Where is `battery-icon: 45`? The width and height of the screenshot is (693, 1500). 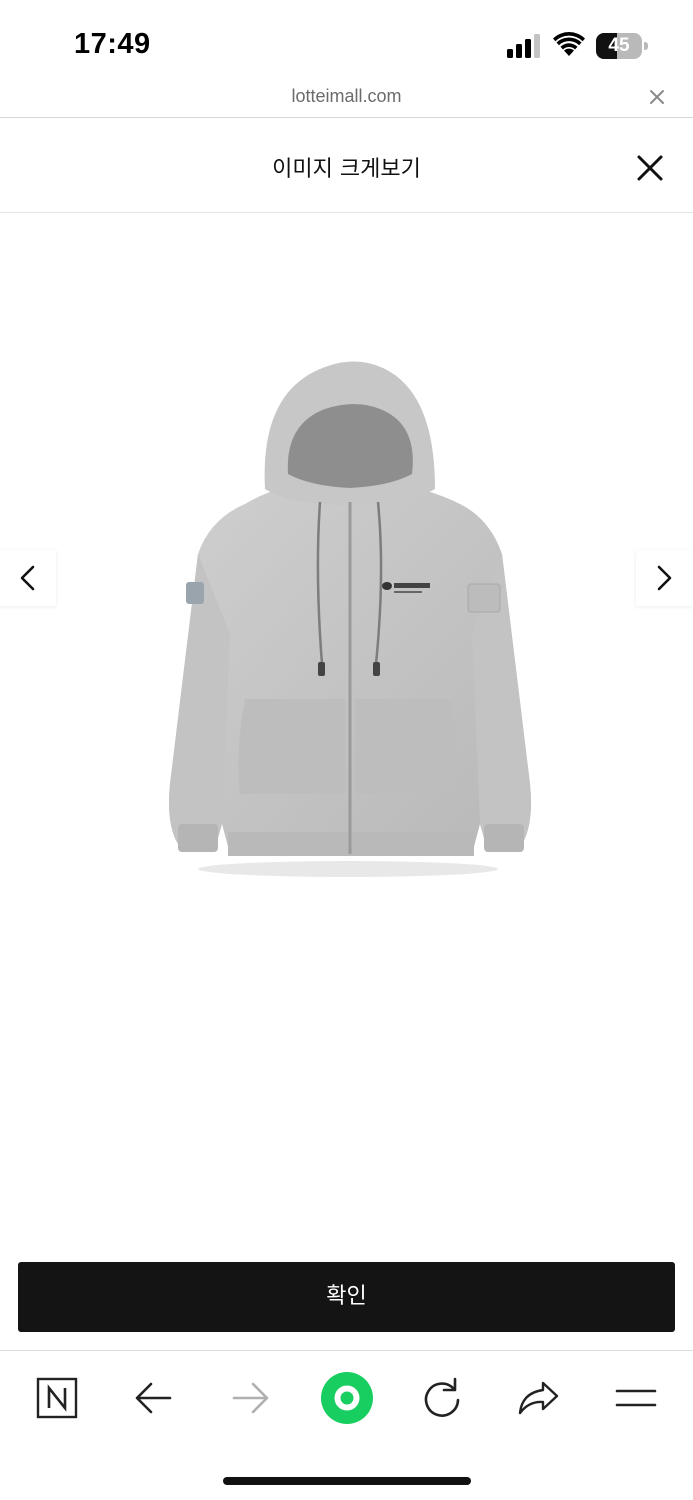
battery-icon: 45 is located at coordinates (622, 46).